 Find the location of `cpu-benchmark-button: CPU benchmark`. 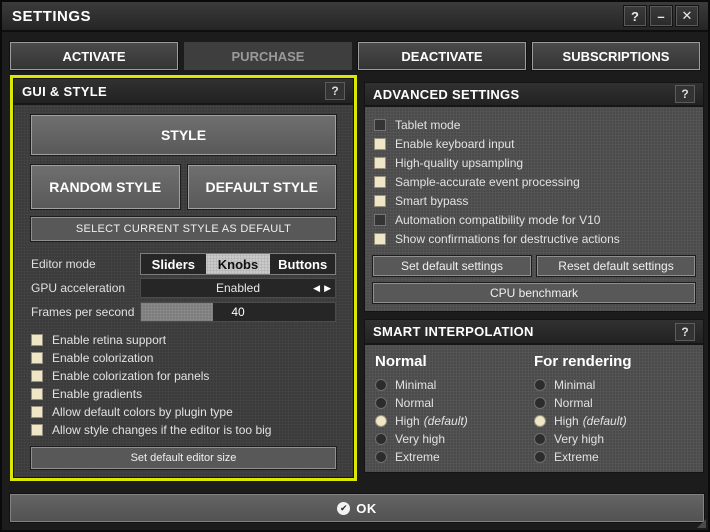

cpu-benchmark-button: CPU benchmark is located at coordinates (534, 293).